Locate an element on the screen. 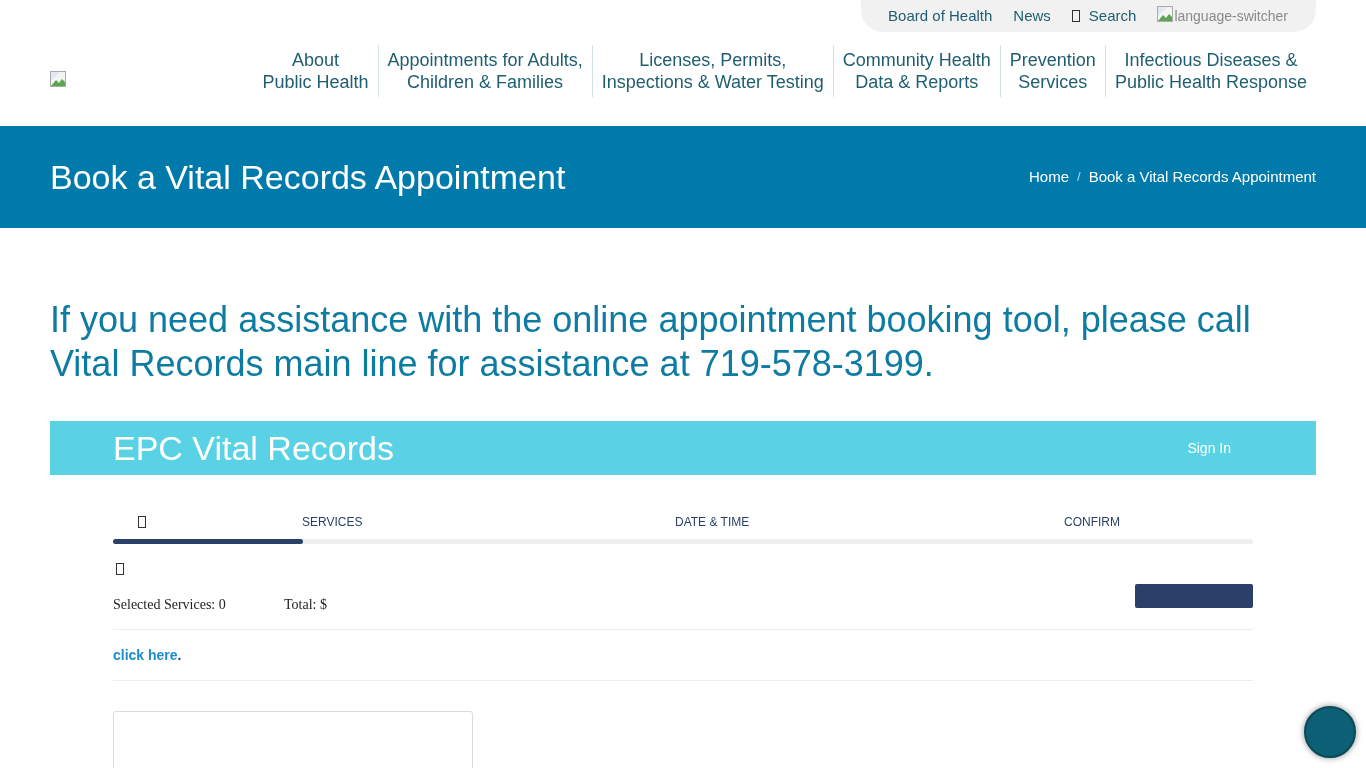 The image size is (1366, 768). step-label: DATE & TIME is located at coordinates (712, 522).